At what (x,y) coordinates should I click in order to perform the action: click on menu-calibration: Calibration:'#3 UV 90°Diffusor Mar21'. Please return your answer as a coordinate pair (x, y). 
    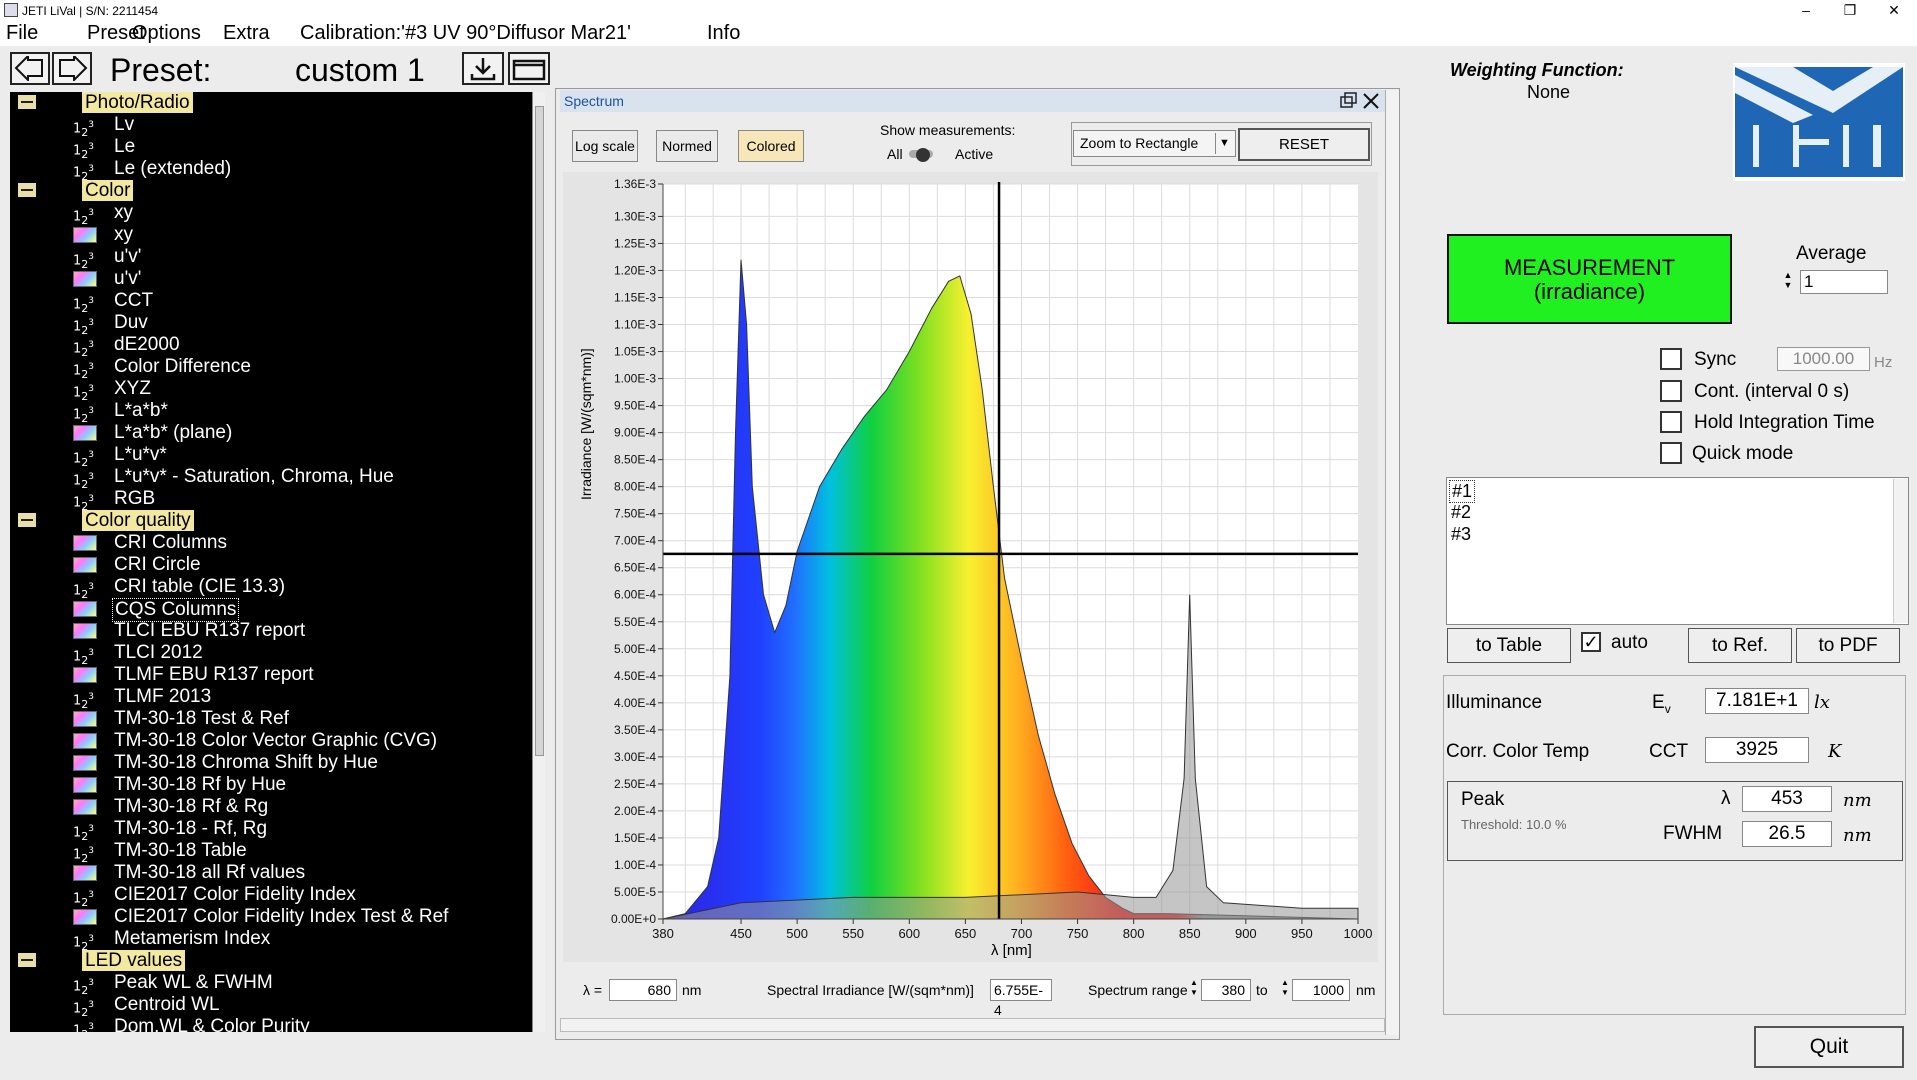
    Looking at the image, I should click on (465, 33).